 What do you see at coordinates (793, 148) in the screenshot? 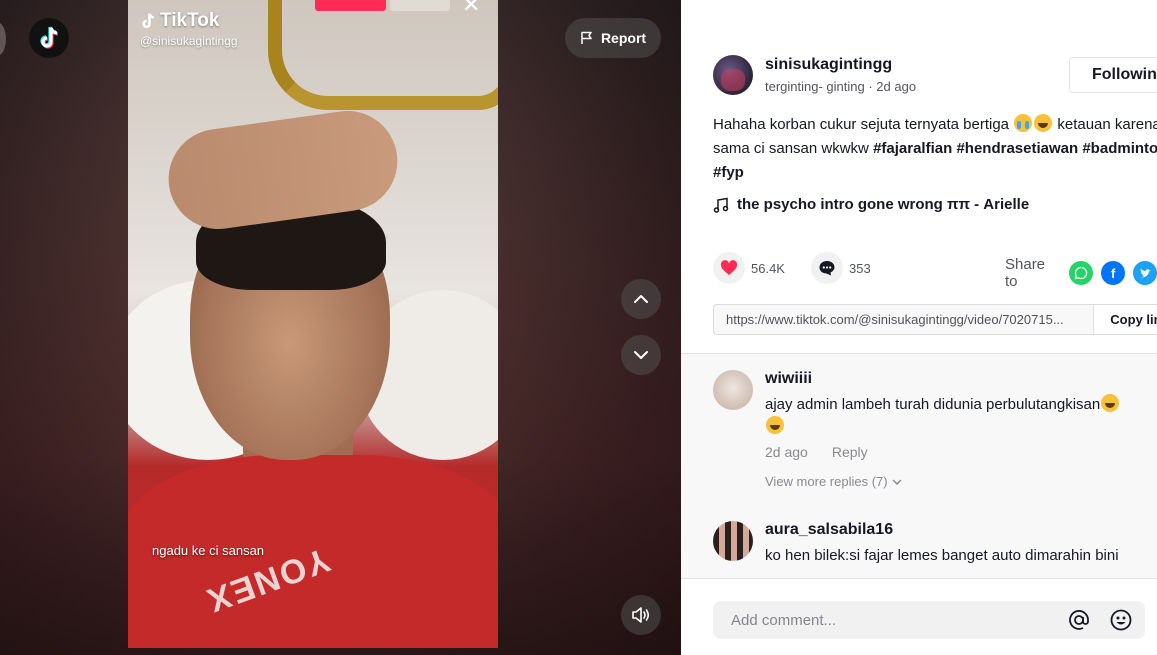
I see `description-line2: sama ci sansan wkwkw` at bounding box center [793, 148].